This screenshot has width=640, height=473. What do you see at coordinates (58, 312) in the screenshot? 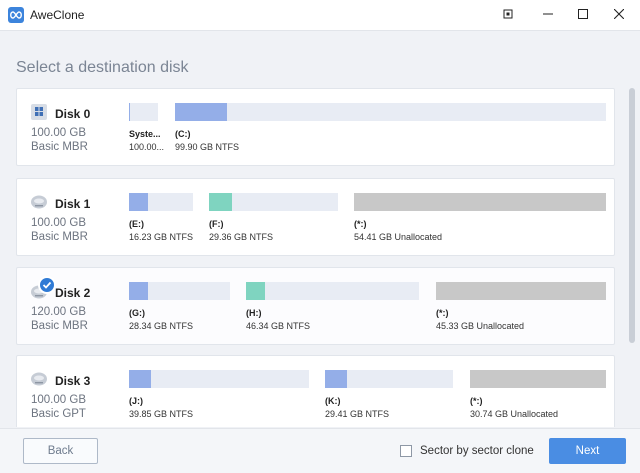
I see `disk-size: 120.00 GB` at bounding box center [58, 312].